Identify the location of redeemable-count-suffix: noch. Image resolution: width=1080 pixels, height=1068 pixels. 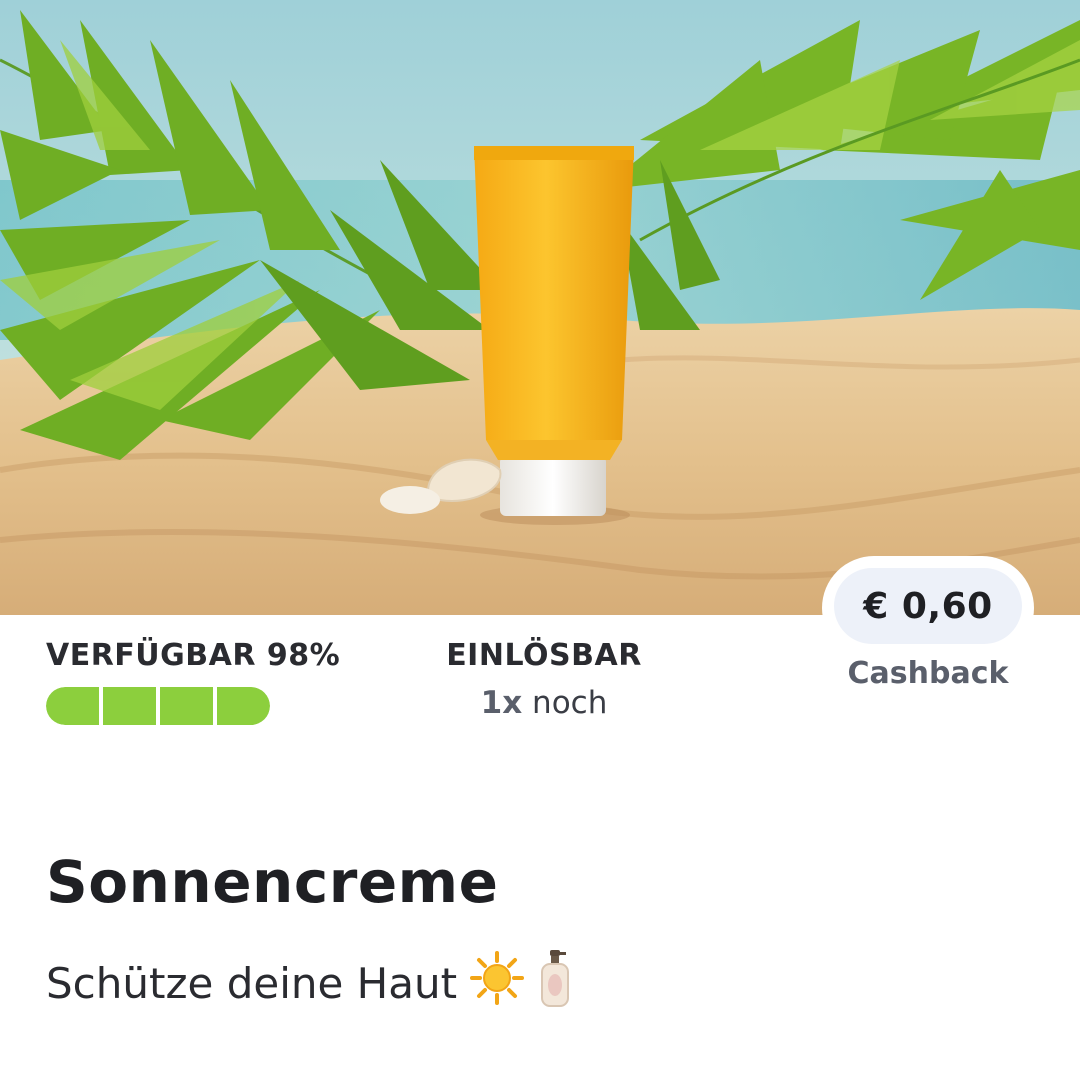
(565, 703).